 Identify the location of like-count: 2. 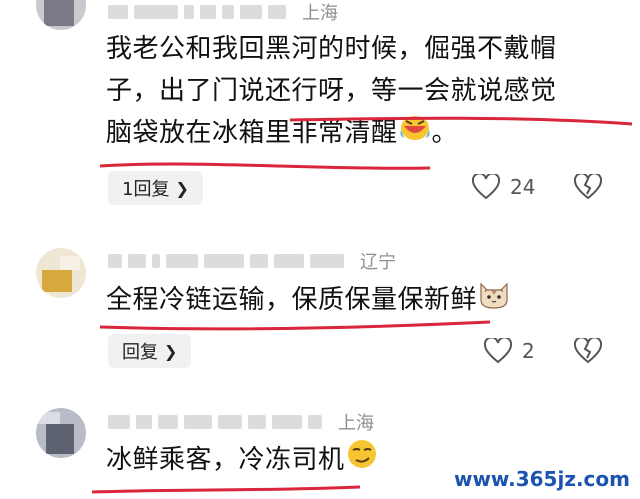
(528, 351).